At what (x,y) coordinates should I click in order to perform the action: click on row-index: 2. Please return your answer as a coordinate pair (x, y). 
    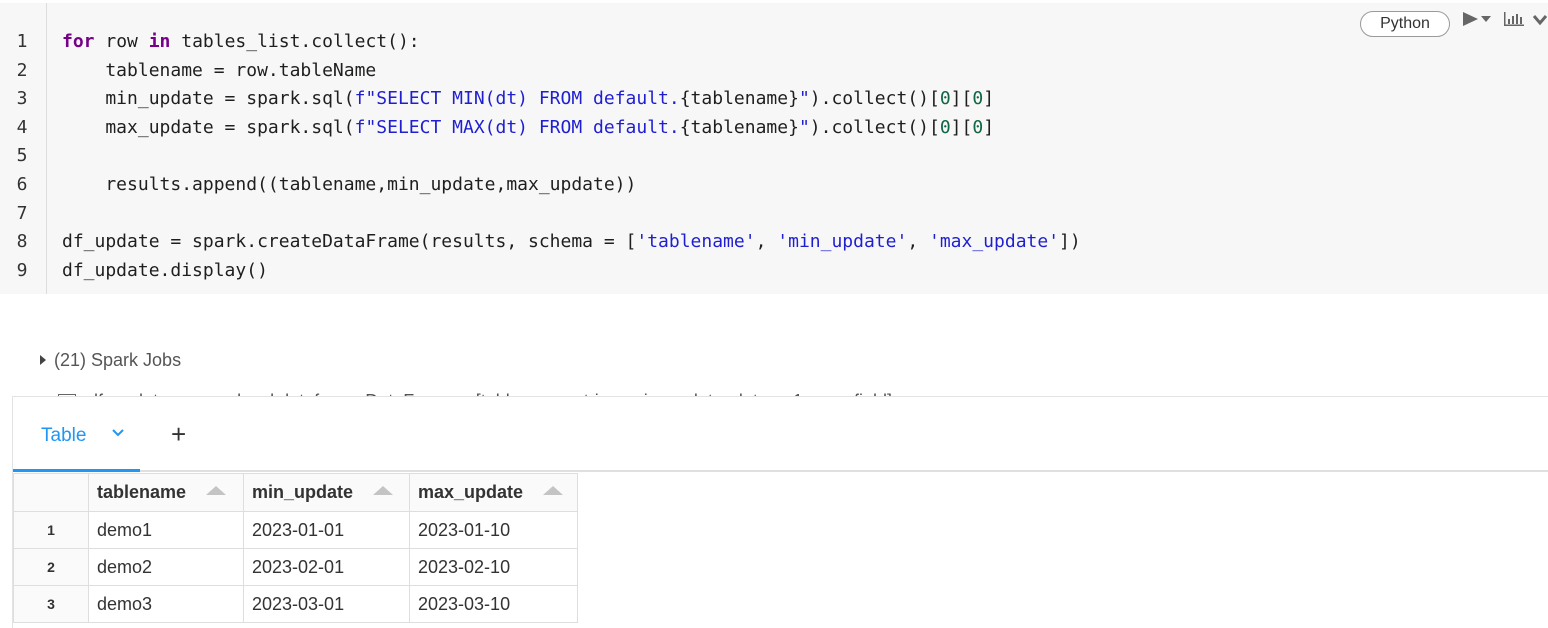
    Looking at the image, I should click on (51, 567).